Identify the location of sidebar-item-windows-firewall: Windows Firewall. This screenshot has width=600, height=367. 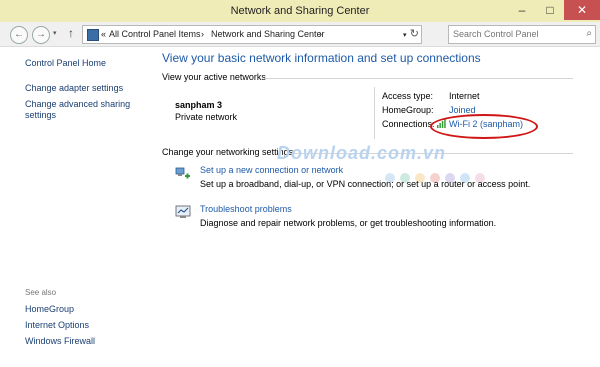
(60, 341).